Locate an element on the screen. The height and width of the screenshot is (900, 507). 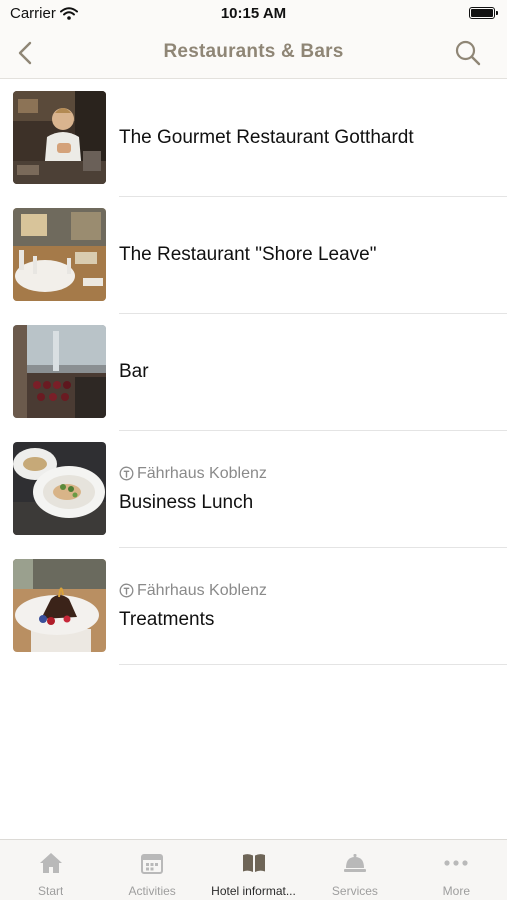
calendar-icon is located at coordinates (152, 864).